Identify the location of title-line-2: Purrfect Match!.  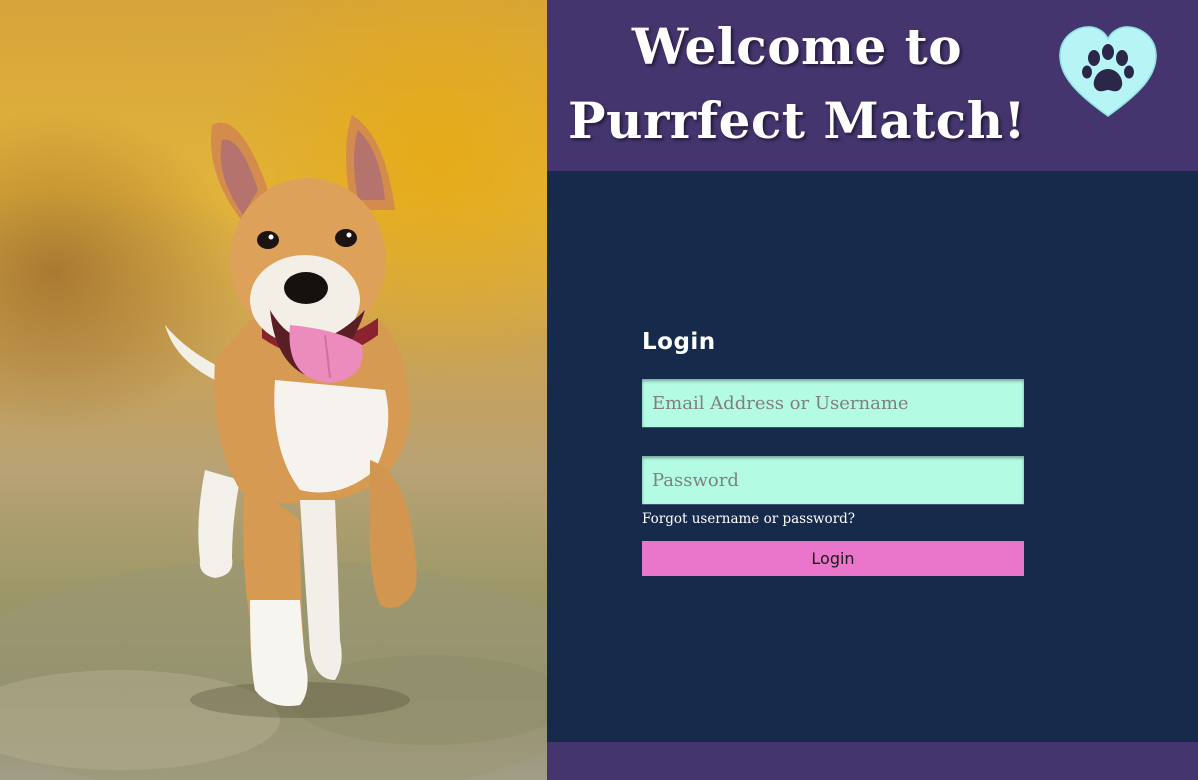
(797, 120).